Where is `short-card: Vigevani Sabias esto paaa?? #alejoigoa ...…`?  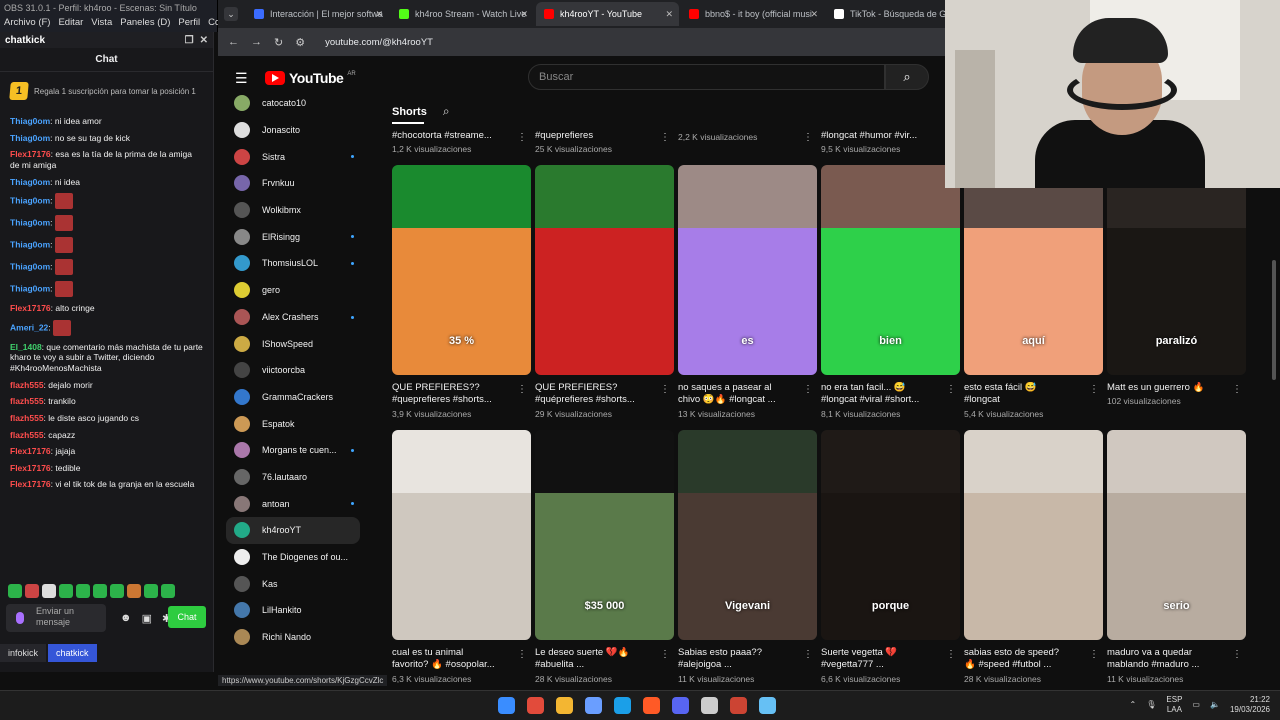 short-card: Vigevani Sabias esto paaa?? #alejoigoa ...… is located at coordinates (747, 557).